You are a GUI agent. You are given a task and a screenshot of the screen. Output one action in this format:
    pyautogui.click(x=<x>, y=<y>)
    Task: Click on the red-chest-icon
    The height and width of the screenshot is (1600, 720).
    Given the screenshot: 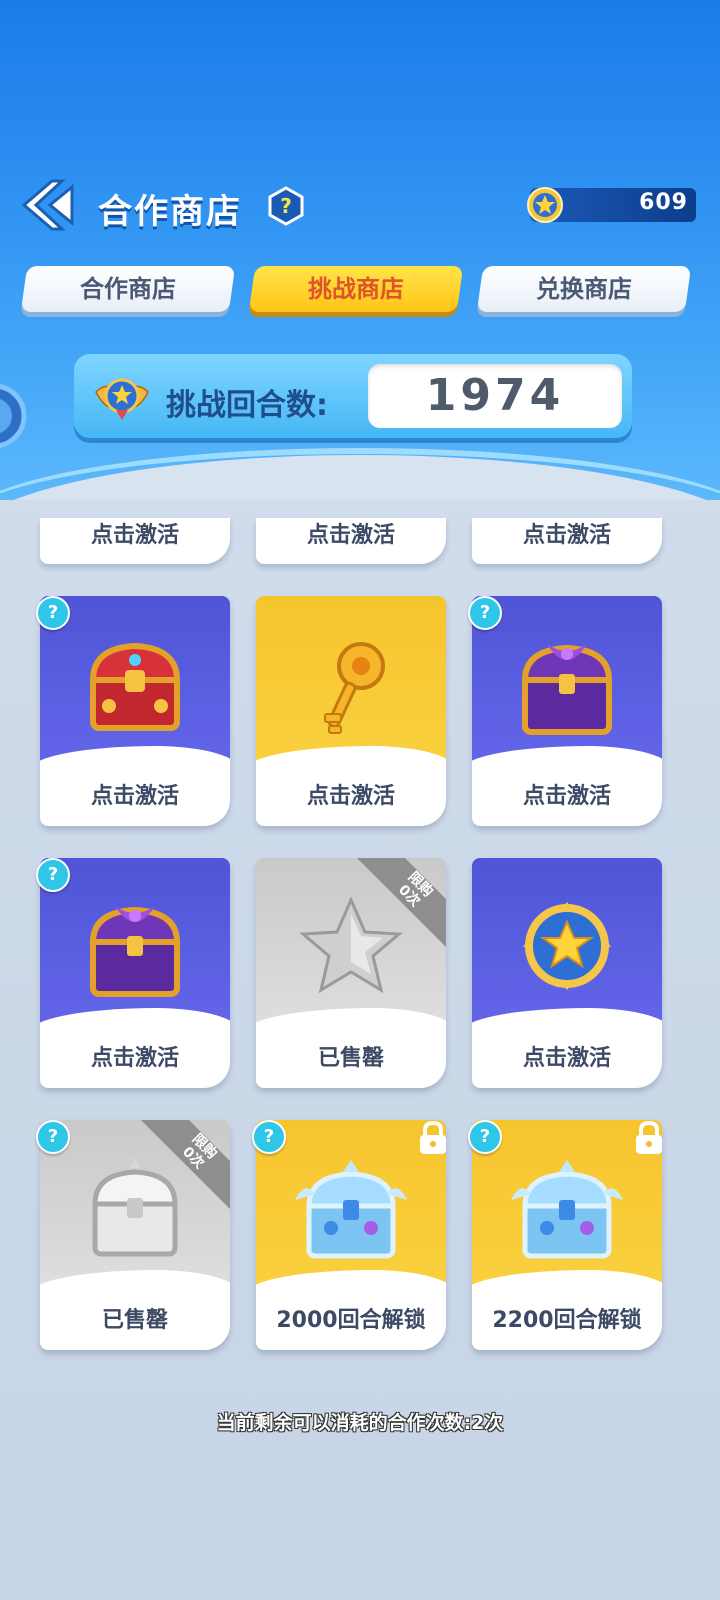 What is the action you would take?
    pyautogui.click(x=135, y=686)
    